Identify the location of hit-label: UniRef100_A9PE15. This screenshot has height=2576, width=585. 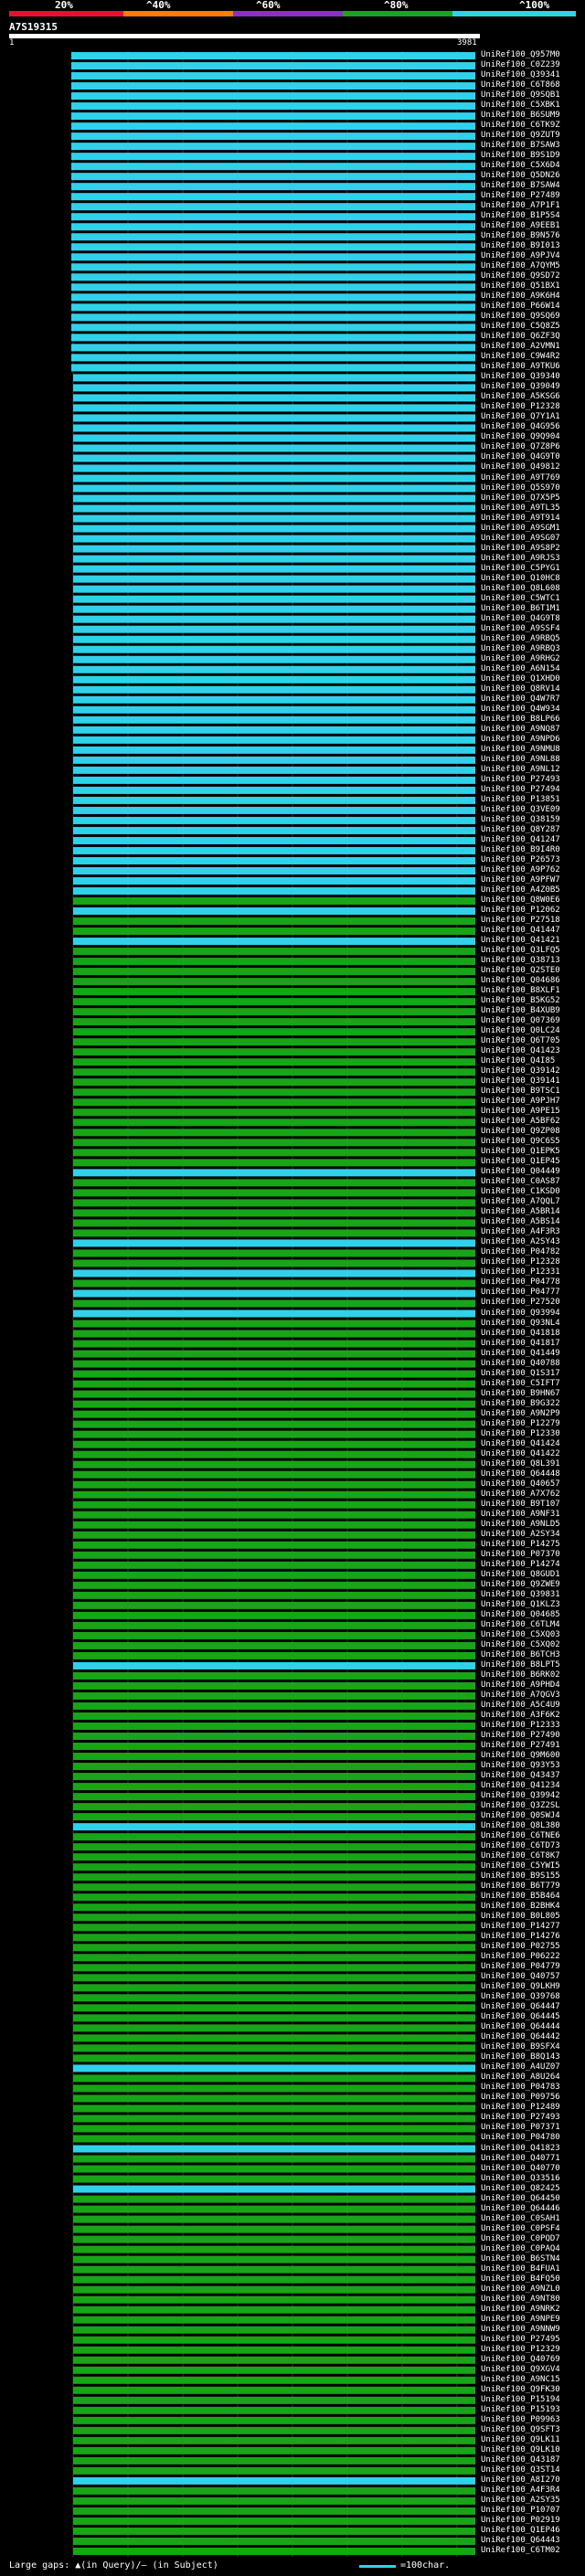
(520, 1111).